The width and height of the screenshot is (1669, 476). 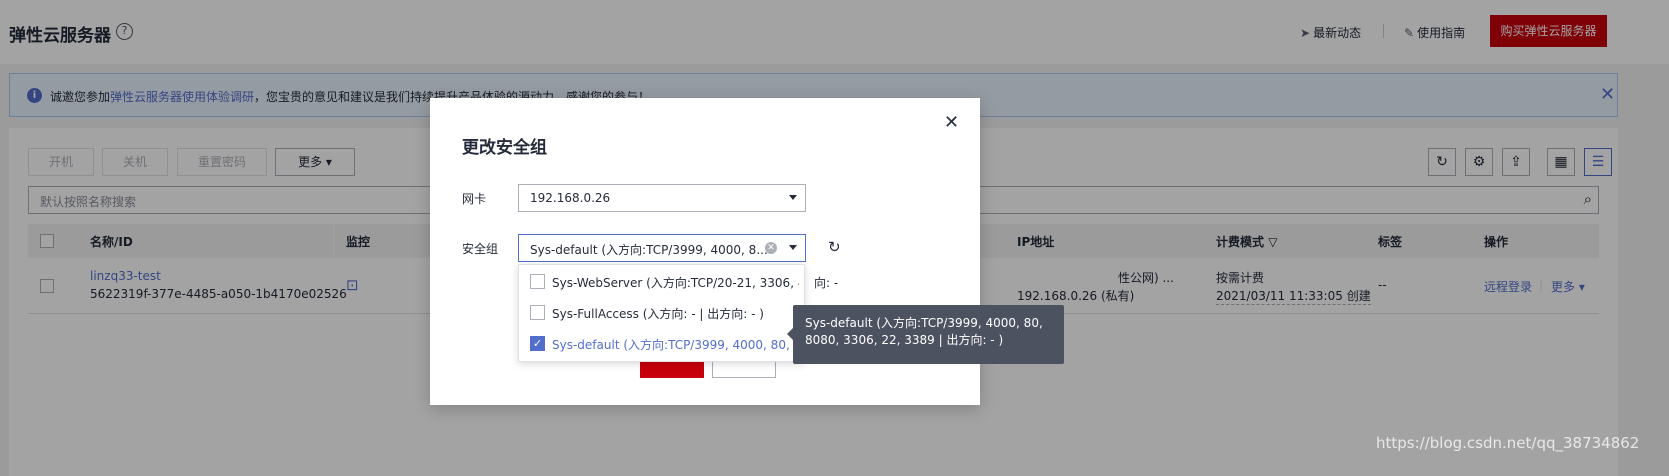 What do you see at coordinates (771, 248) in the screenshot?
I see `clear-icon: ✕` at bounding box center [771, 248].